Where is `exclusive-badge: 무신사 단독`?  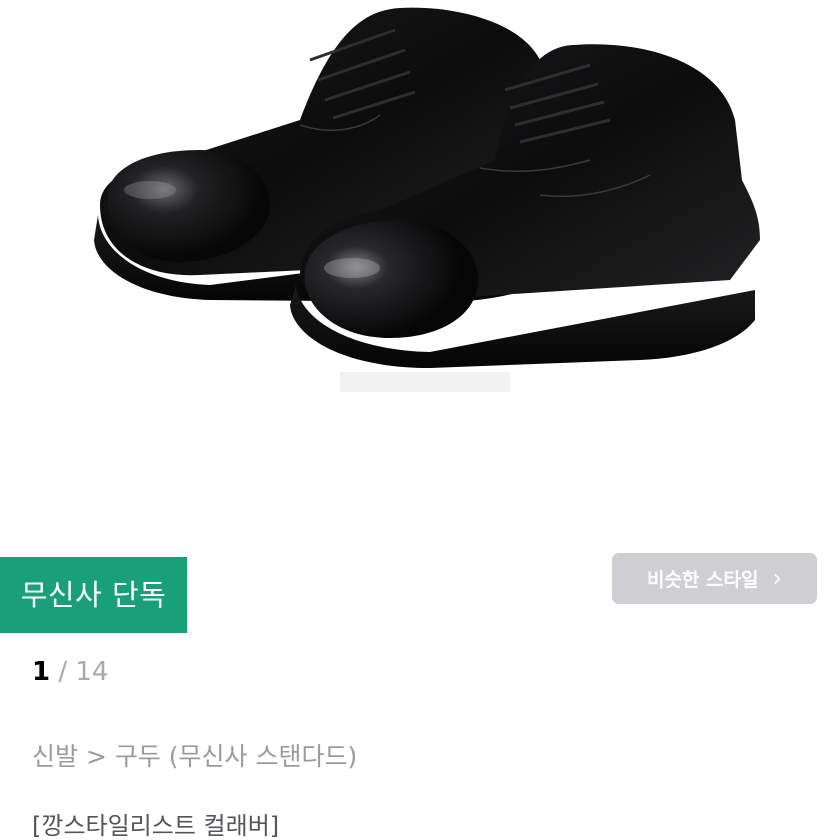
exclusive-badge: 무신사 단독 is located at coordinates (93, 595).